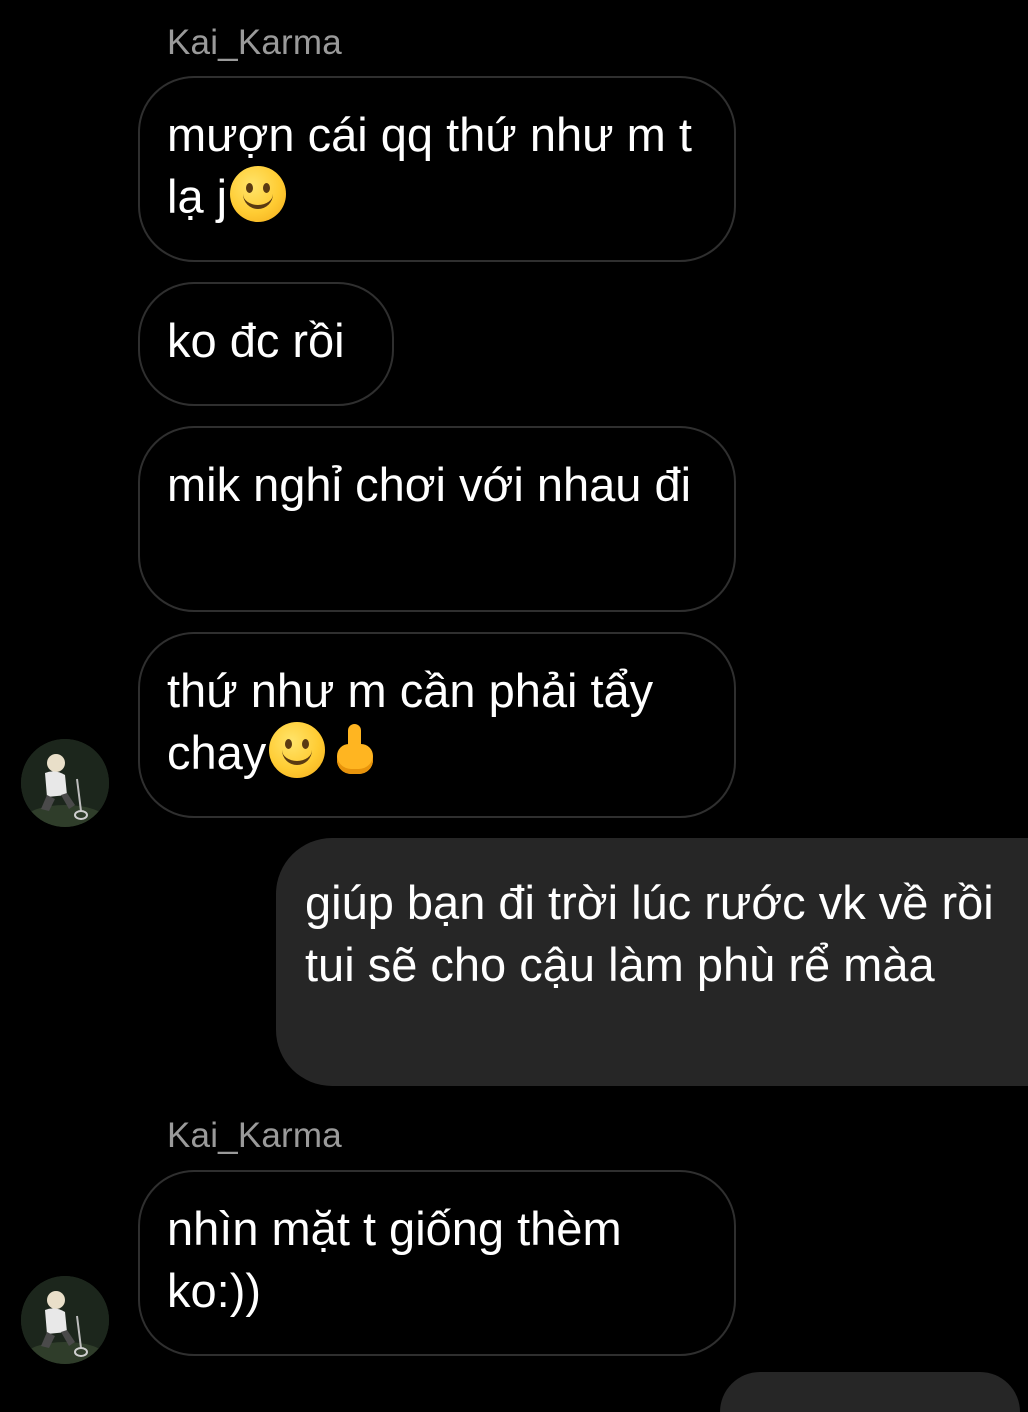  I want to click on incoming-message-bubble: thứ như m cần phải tẩy chay, so click(437, 725).